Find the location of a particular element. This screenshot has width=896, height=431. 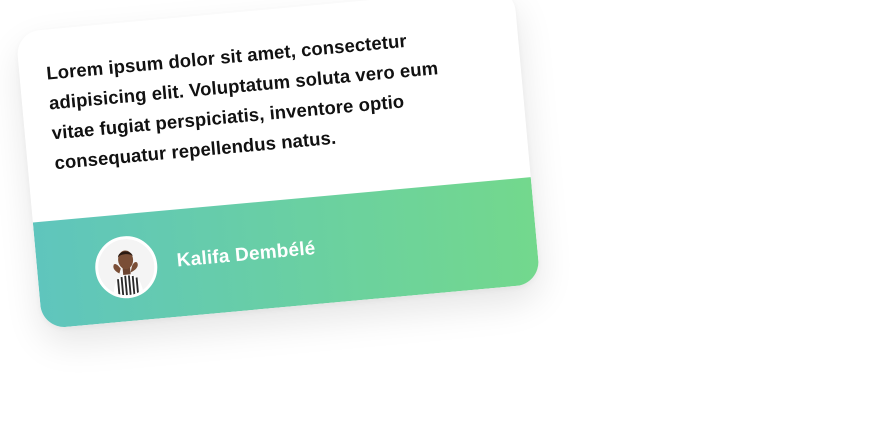

author-name: Kalifa Dembélé is located at coordinates (246, 255).